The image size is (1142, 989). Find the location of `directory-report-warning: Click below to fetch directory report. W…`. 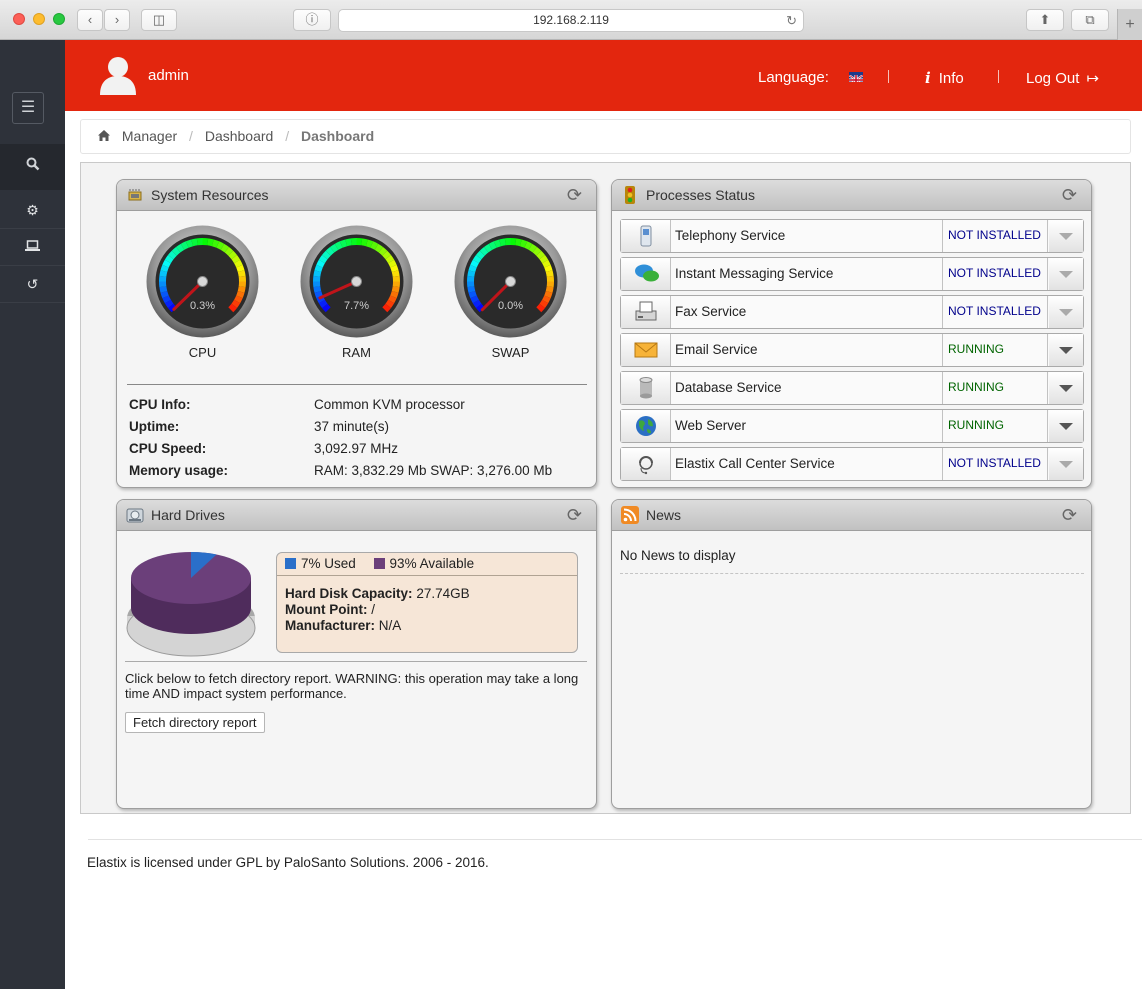

directory-report-warning: Click below to fetch directory report. W… is located at coordinates (352, 686).